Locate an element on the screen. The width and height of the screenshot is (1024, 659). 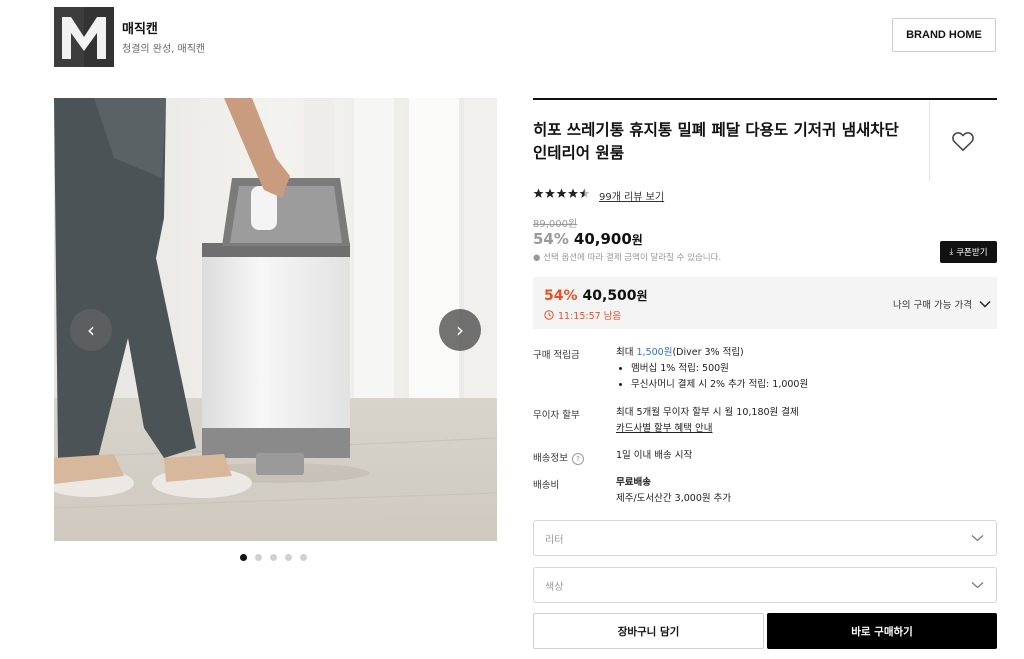
gallery-pagination is located at coordinates (273, 557).